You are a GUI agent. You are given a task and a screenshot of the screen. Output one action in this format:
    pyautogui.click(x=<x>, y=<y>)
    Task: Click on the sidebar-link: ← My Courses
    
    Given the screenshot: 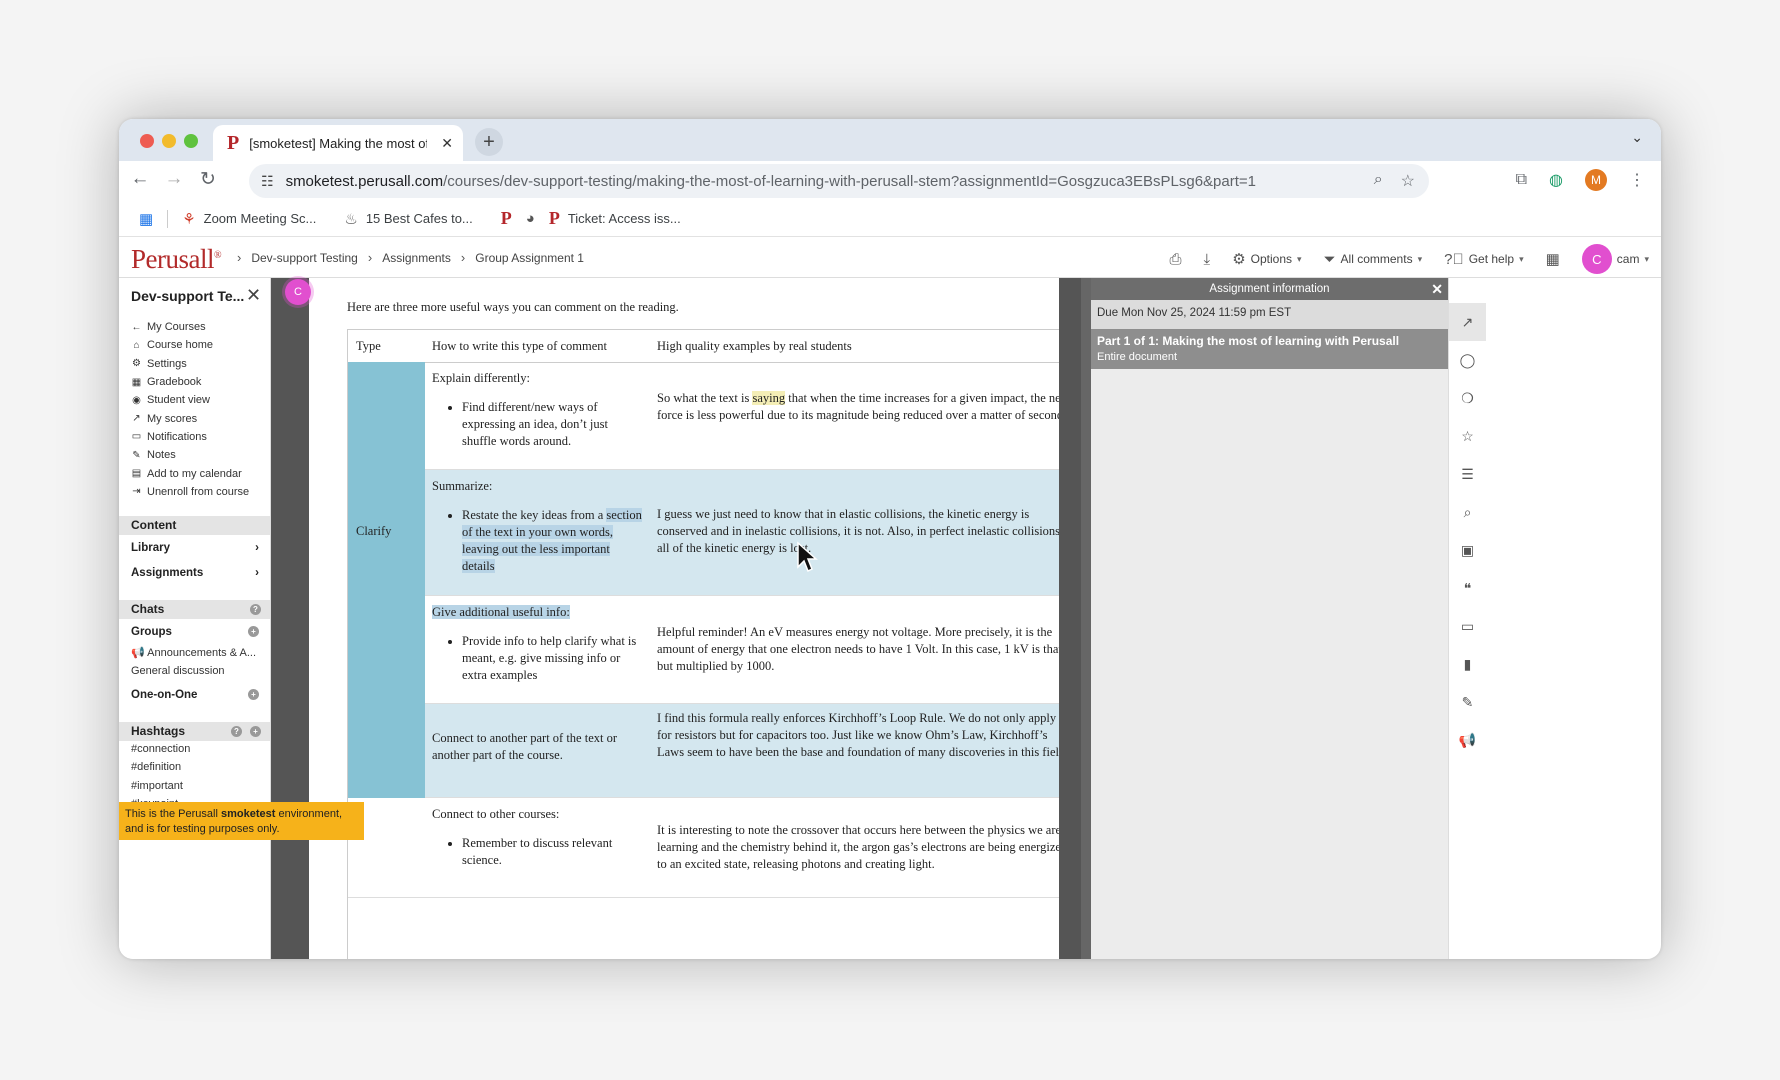 What is the action you would take?
    pyautogui.click(x=190, y=327)
    